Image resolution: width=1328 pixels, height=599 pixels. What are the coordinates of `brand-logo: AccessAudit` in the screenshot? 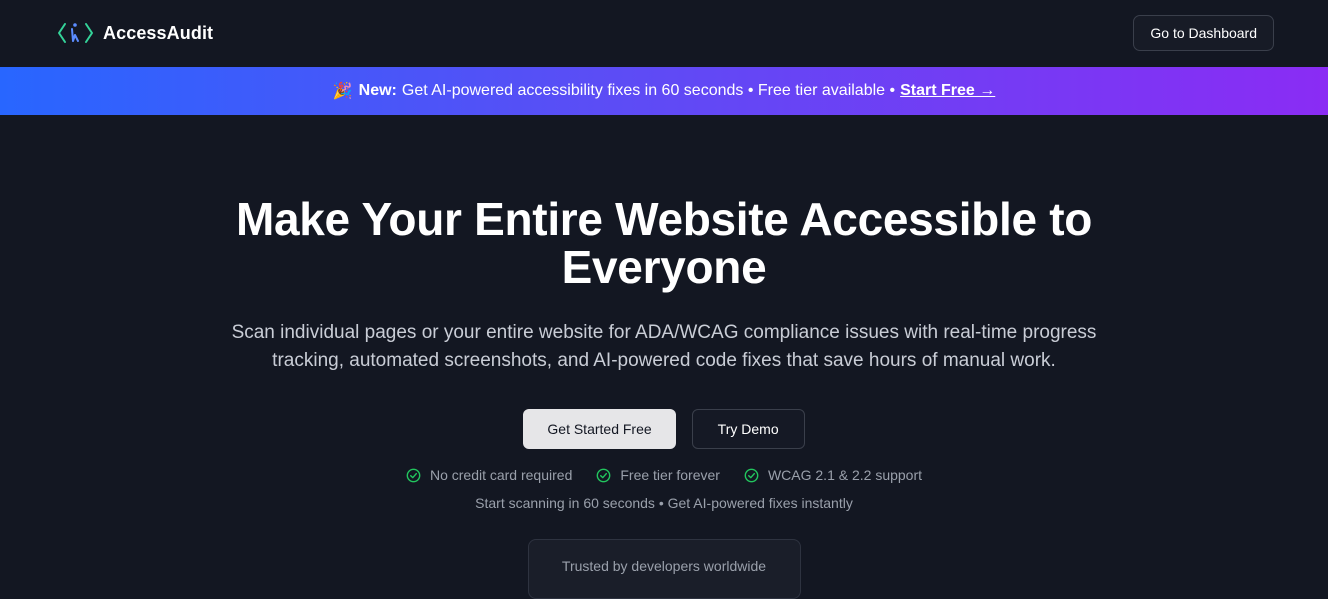 It's located at (135, 33).